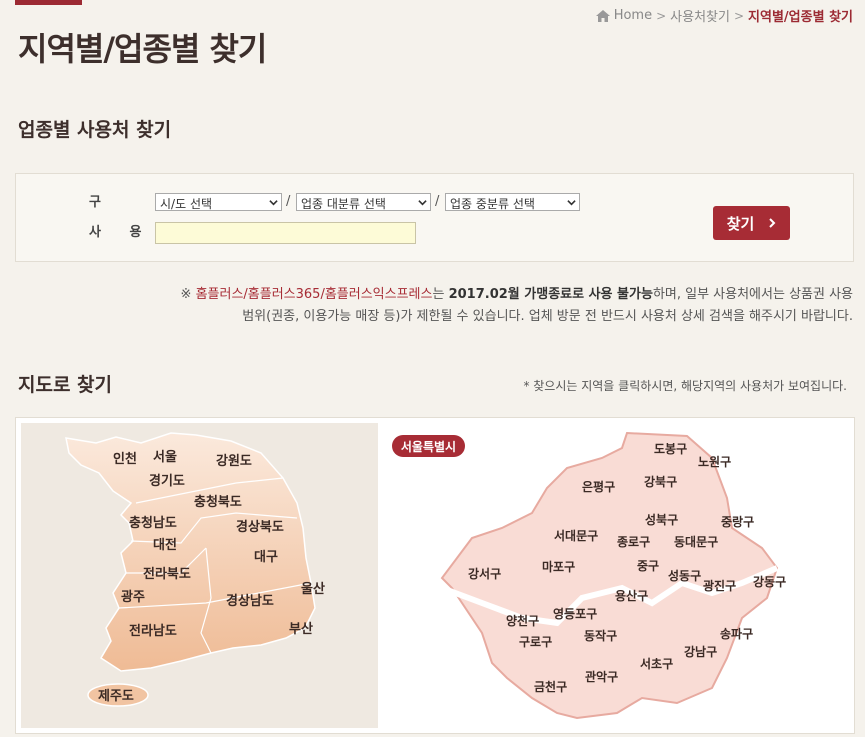  What do you see at coordinates (550, 294) in the screenshot?
I see `notice-emphasis: 2017.02월 가맹종료로 사용 불가능` at bounding box center [550, 294].